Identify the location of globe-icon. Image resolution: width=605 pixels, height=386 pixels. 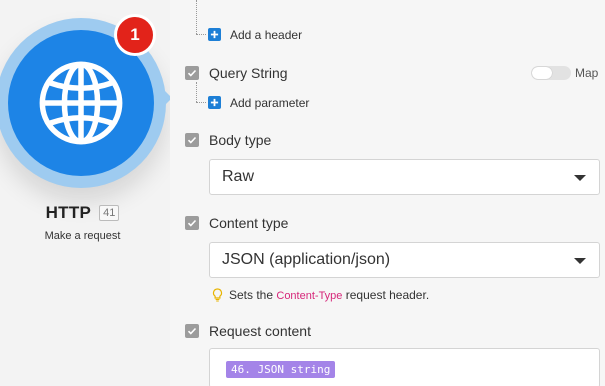
(81, 103).